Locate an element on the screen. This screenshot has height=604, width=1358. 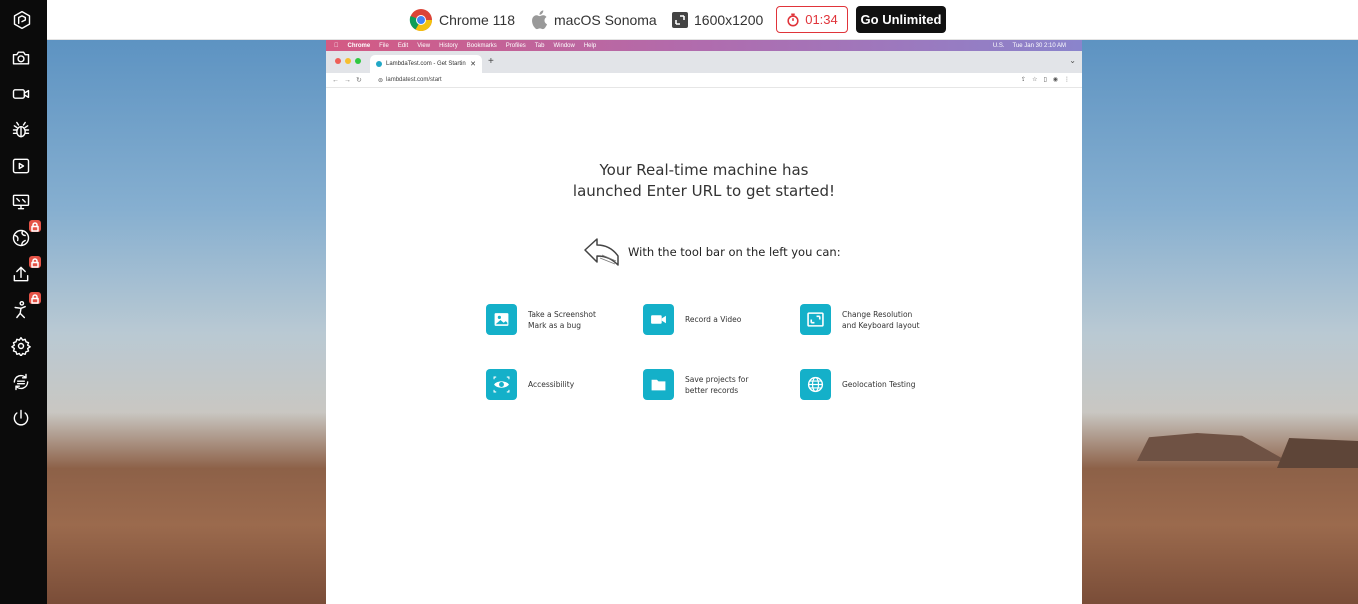
accessibility-icon is located at coordinates (25, 307).